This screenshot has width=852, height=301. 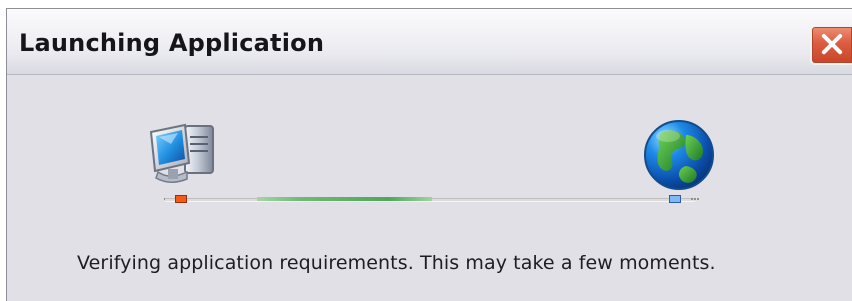 I want to click on globe-icon, so click(x=679, y=155).